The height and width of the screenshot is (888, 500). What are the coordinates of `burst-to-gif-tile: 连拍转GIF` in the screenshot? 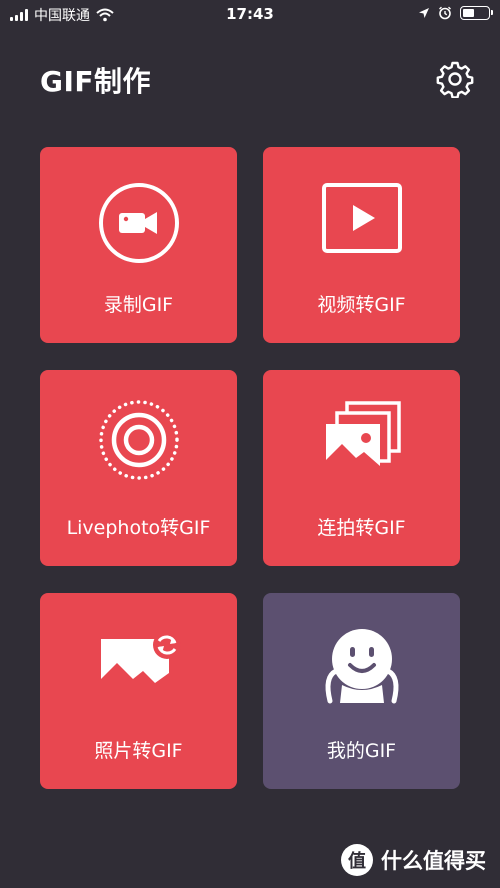 It's located at (361, 468).